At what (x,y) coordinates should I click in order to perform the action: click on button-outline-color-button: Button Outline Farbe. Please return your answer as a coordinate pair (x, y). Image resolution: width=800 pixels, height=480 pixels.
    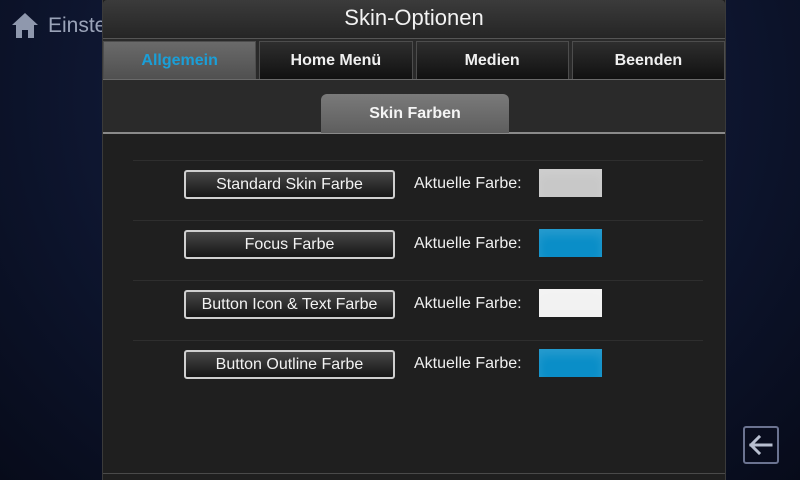
    Looking at the image, I should click on (289, 364).